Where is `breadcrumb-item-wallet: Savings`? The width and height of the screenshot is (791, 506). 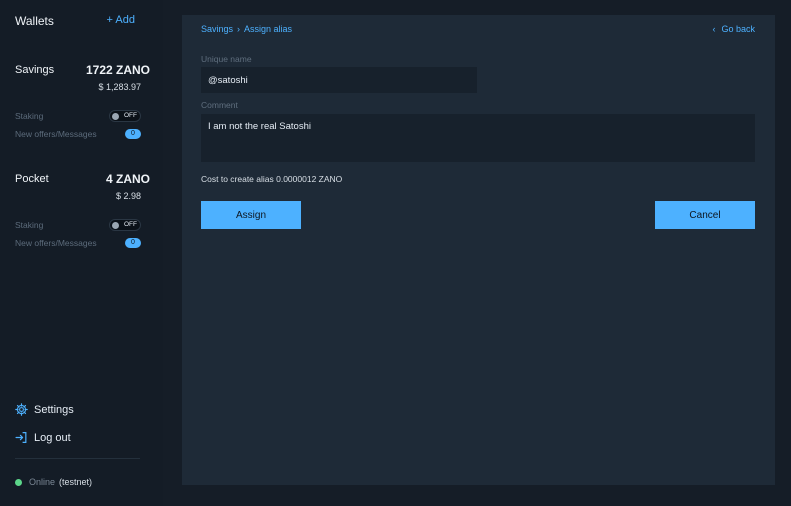
breadcrumb-item-wallet: Savings is located at coordinates (217, 29).